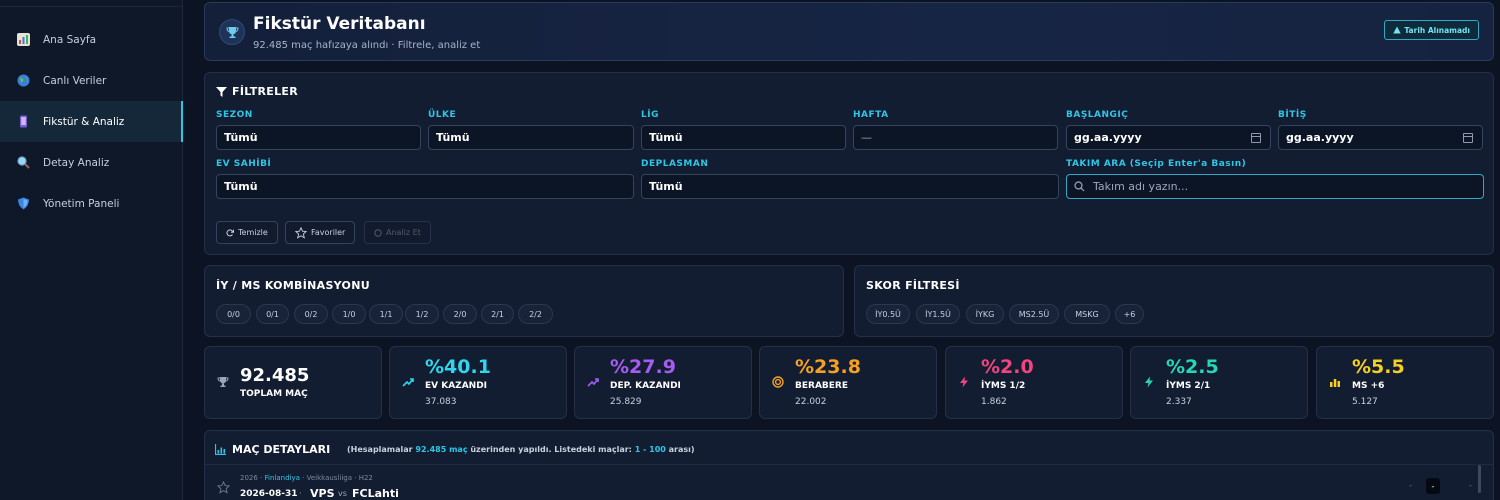 The image size is (1500, 500). What do you see at coordinates (778, 382) in the screenshot?
I see `target-icon` at bounding box center [778, 382].